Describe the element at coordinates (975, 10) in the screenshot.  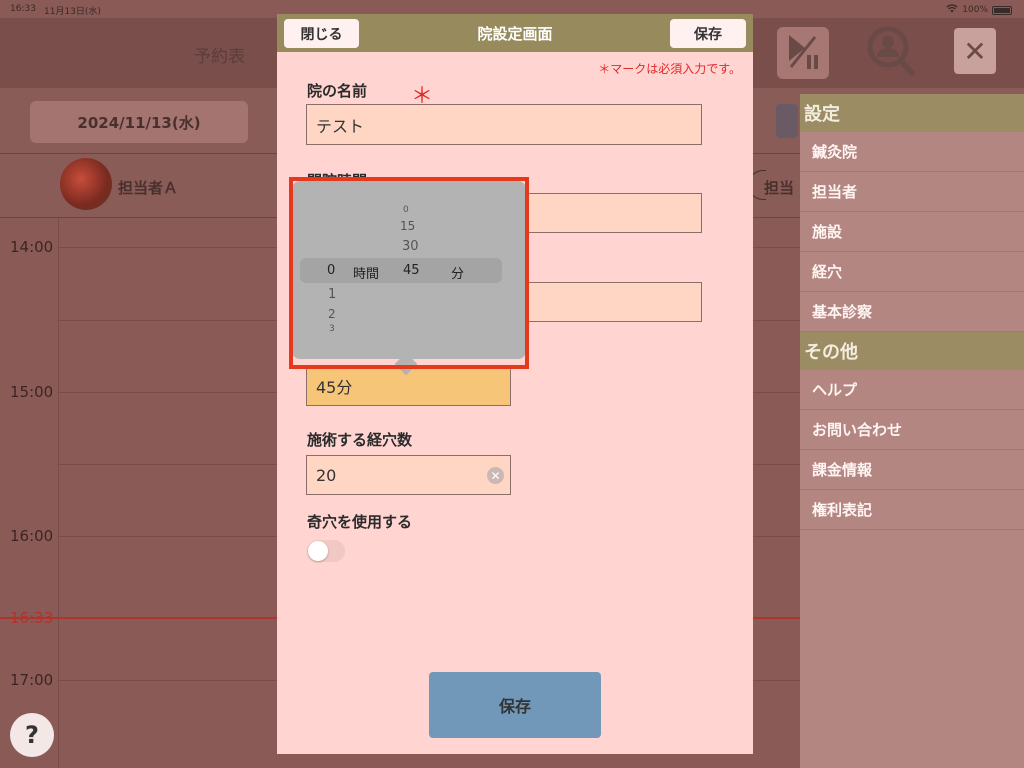
I see `battery-percent: 100%` at that location.